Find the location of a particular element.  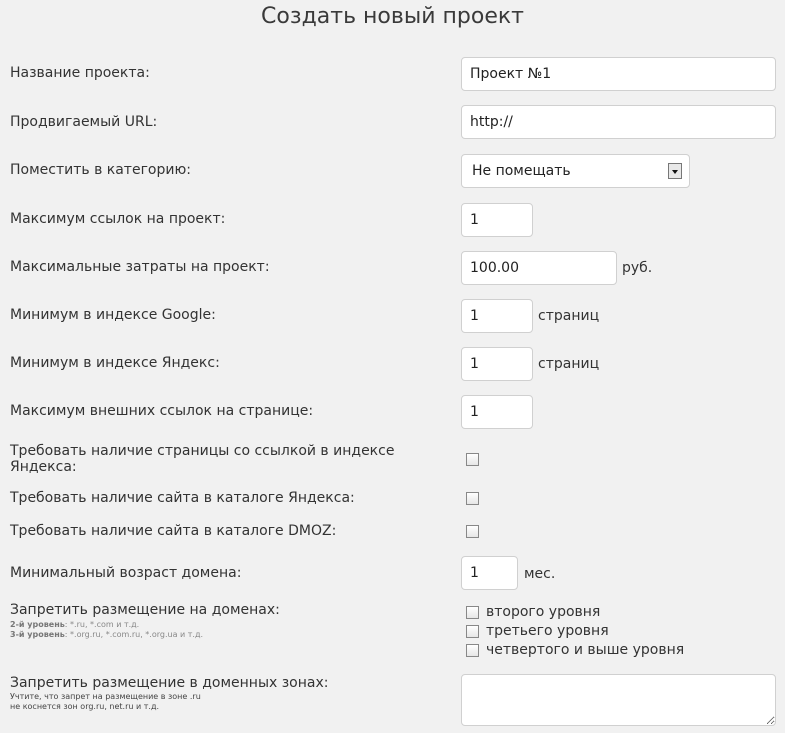

forbid-zones-label: Запретить размещение в доменных зонах: is located at coordinates (169, 683).